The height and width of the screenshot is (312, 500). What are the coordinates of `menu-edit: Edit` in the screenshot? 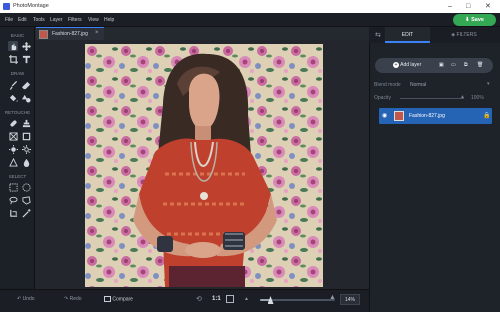 It's located at (22, 20).